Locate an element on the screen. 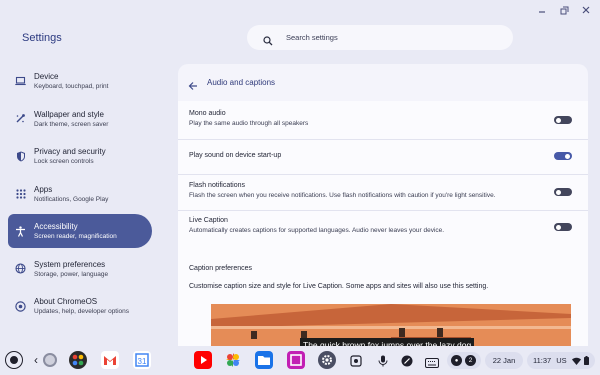 The image size is (600, 375). sidebar-item-label: Privacy and security is located at coordinates (70, 151).